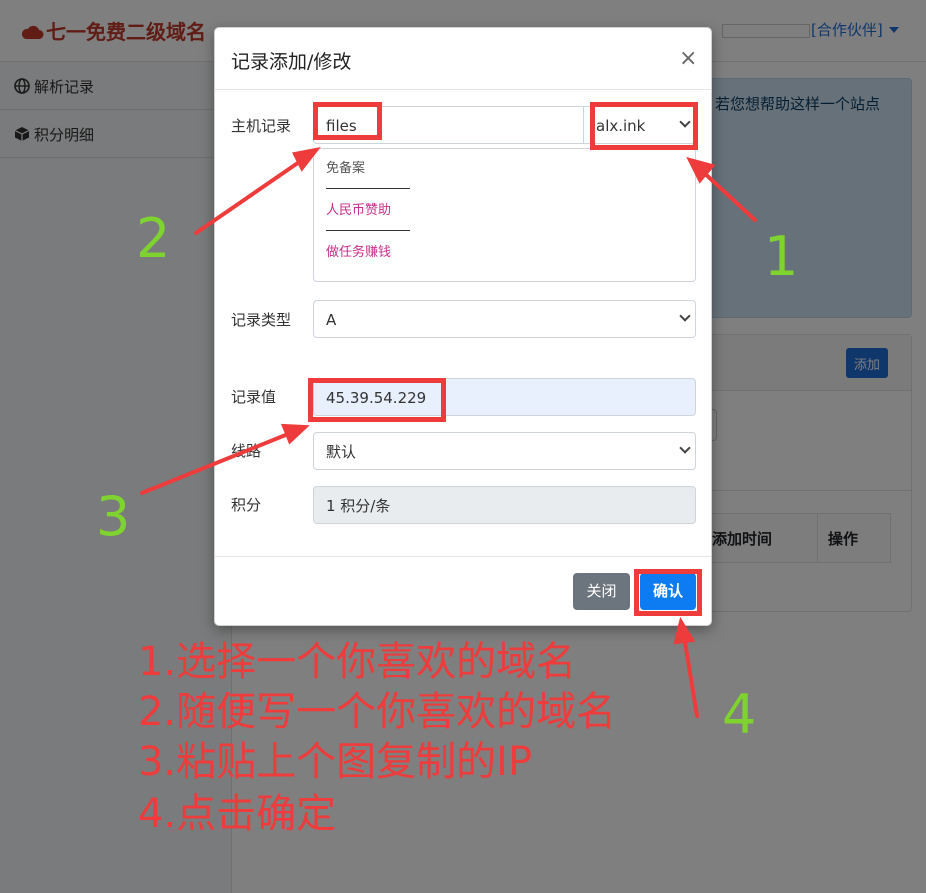 Image resolution: width=926 pixels, height=893 pixels. I want to click on instruction-step-4: 4.点击确定, so click(237, 814).